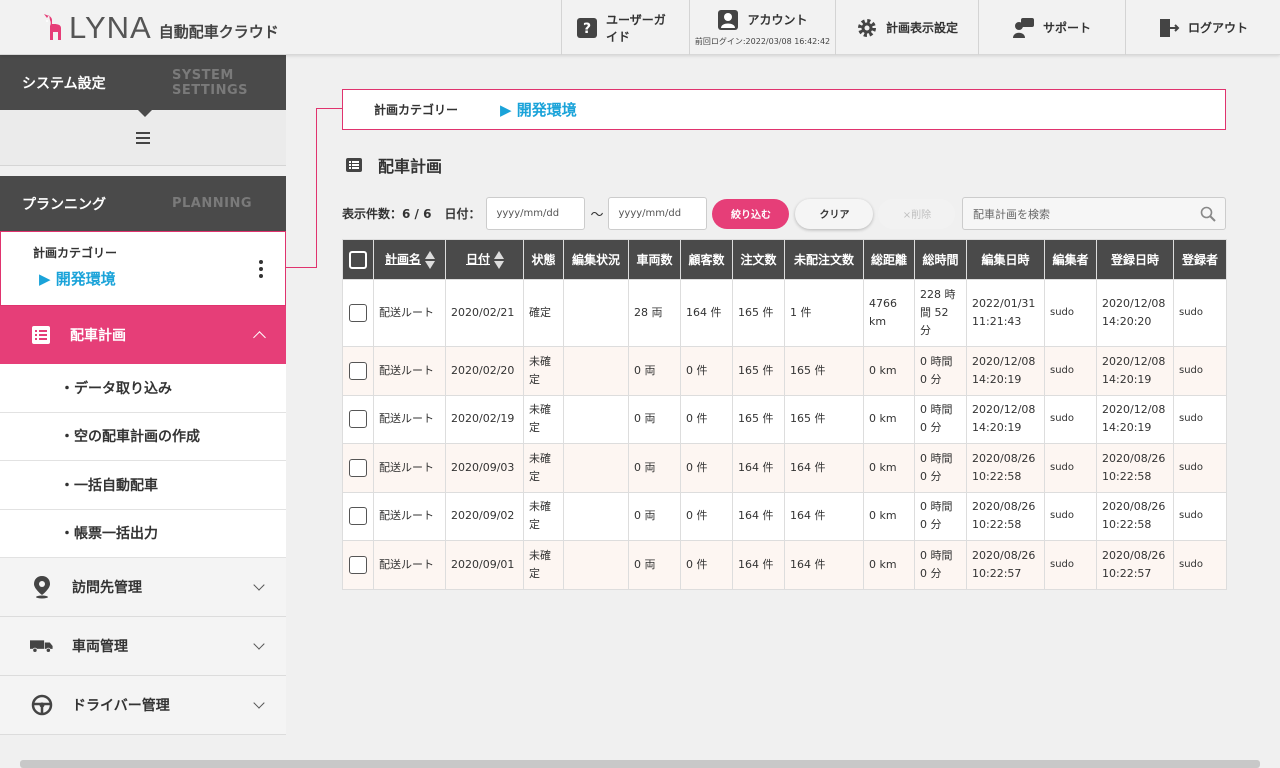 This screenshot has height=768, width=1280. I want to click on horizontal-scrollbar, so click(640, 764).